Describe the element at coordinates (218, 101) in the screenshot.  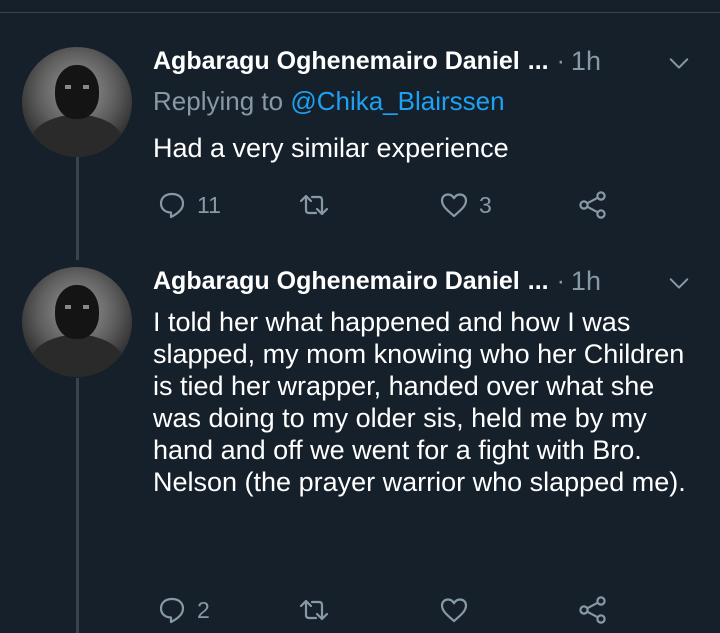
I see `replying-to-label: Replying to` at that location.